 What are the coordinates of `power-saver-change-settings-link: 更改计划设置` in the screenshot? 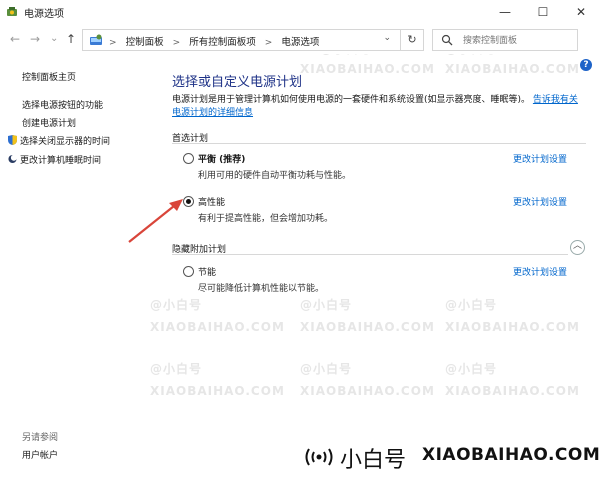 It's located at (540, 271).